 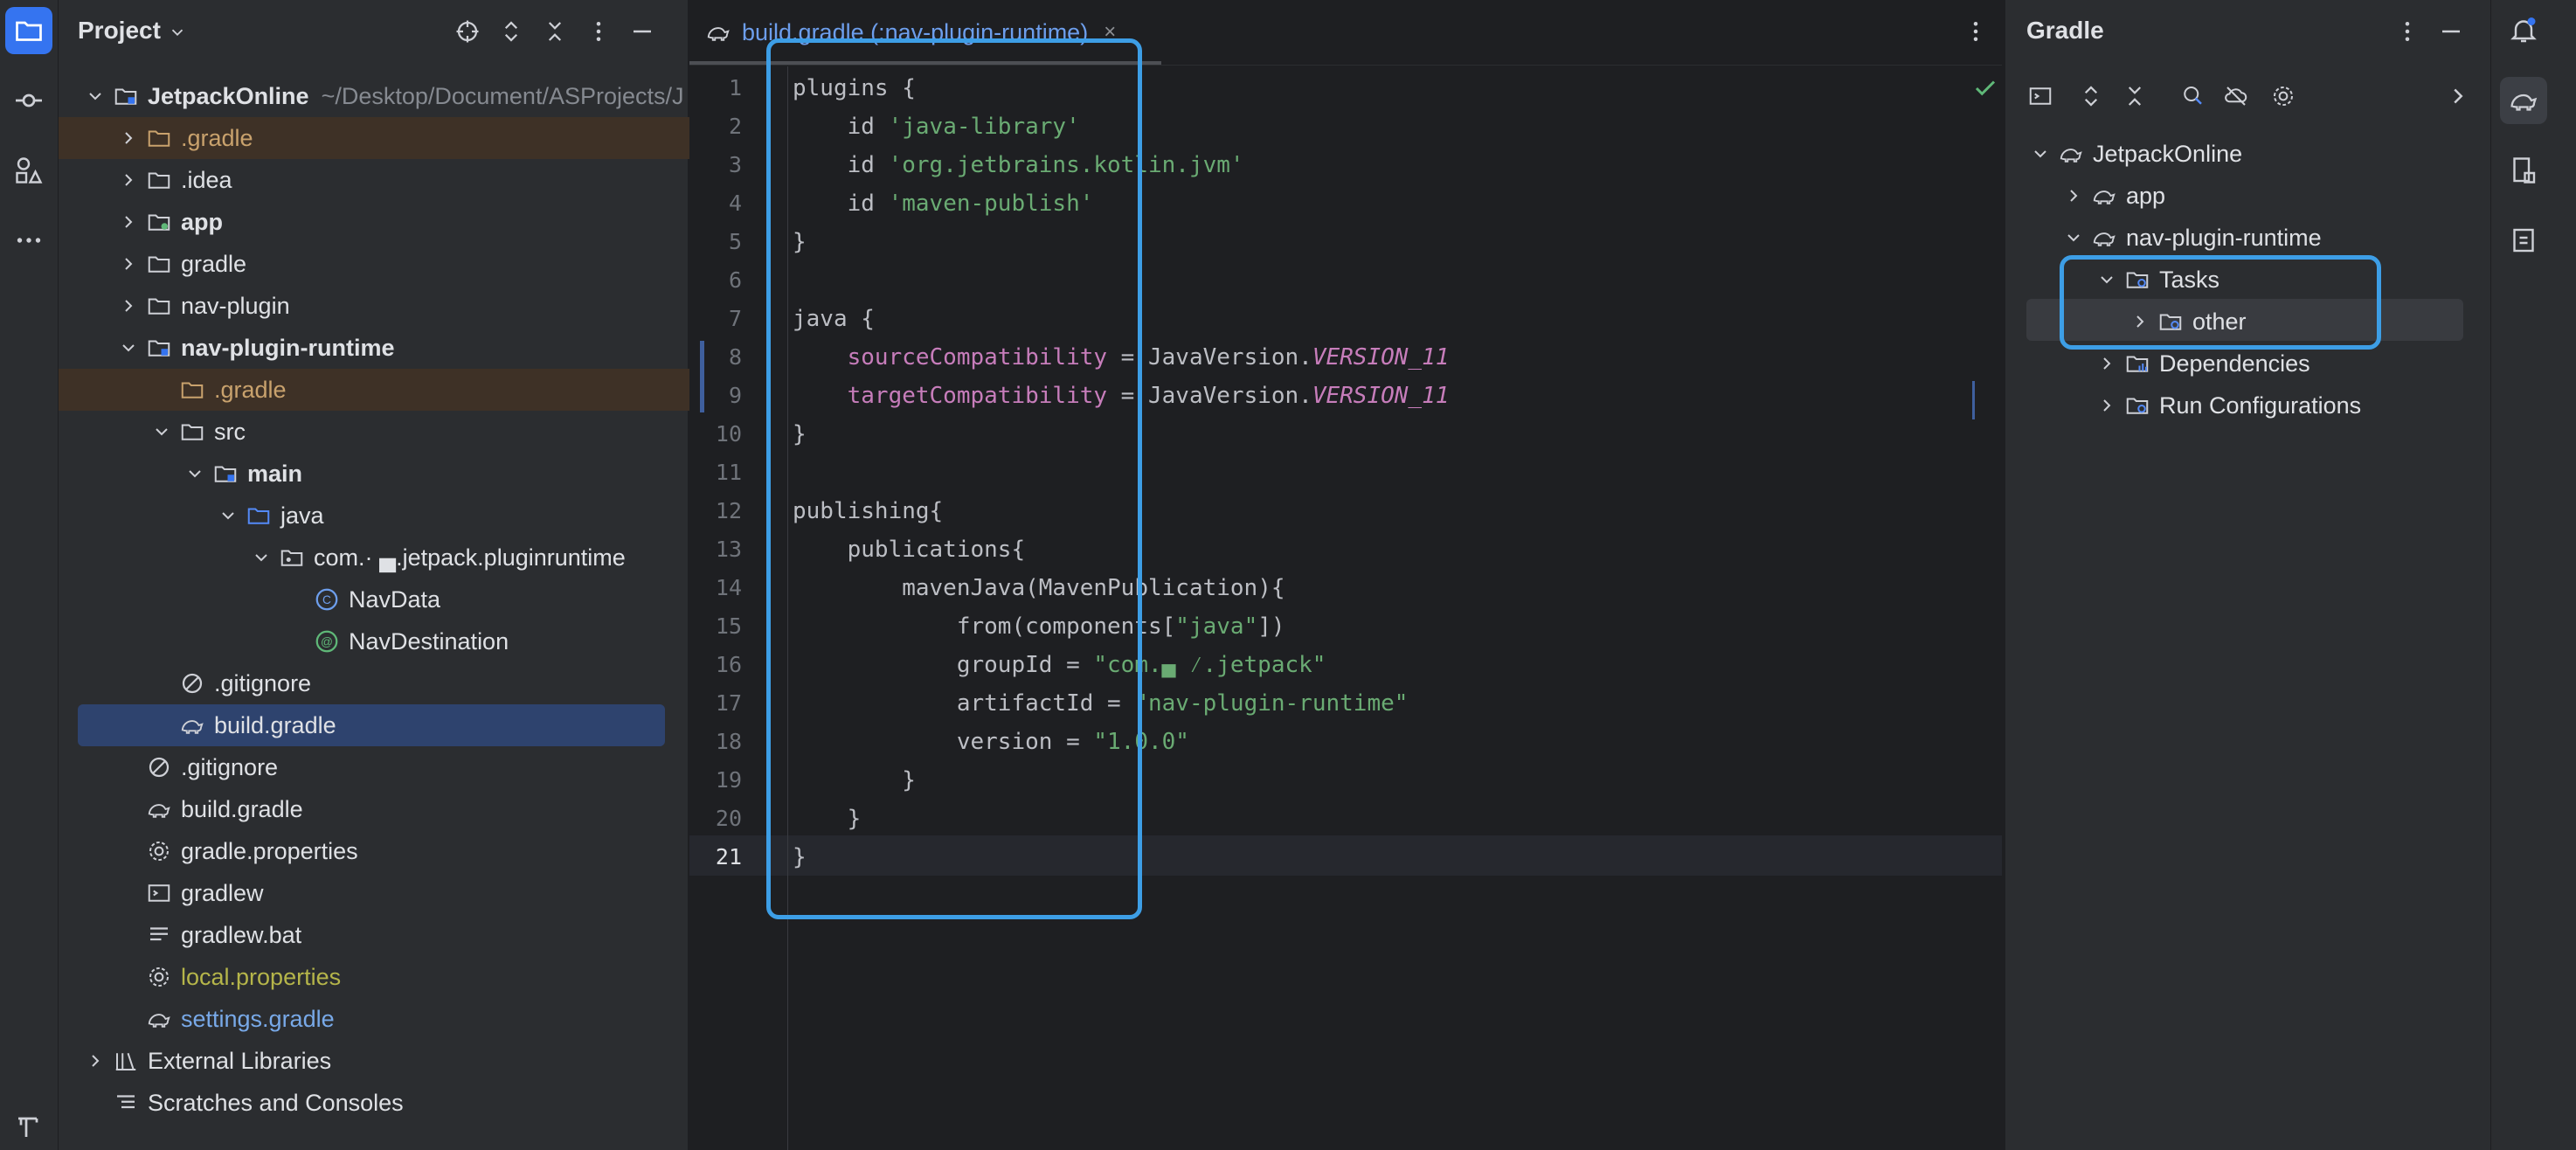 What do you see at coordinates (28, 30) in the screenshot?
I see `project-tool-button` at bounding box center [28, 30].